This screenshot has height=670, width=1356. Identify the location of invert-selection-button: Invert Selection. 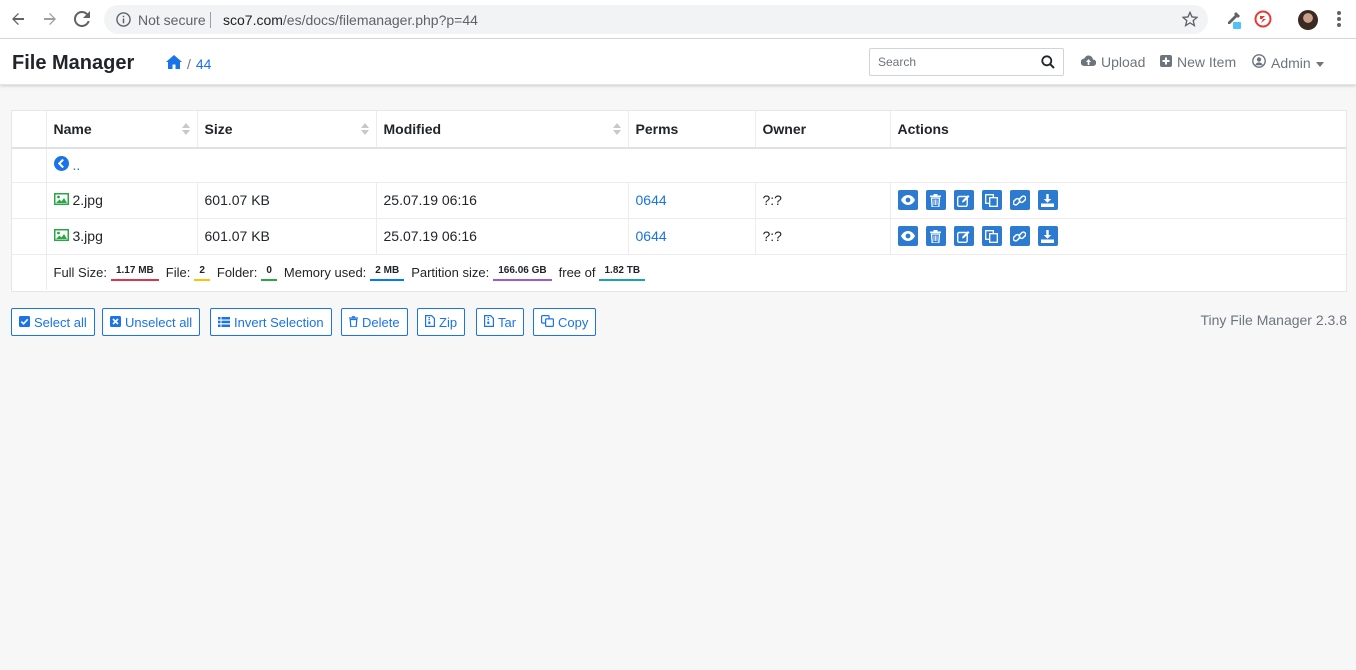
(271, 322).